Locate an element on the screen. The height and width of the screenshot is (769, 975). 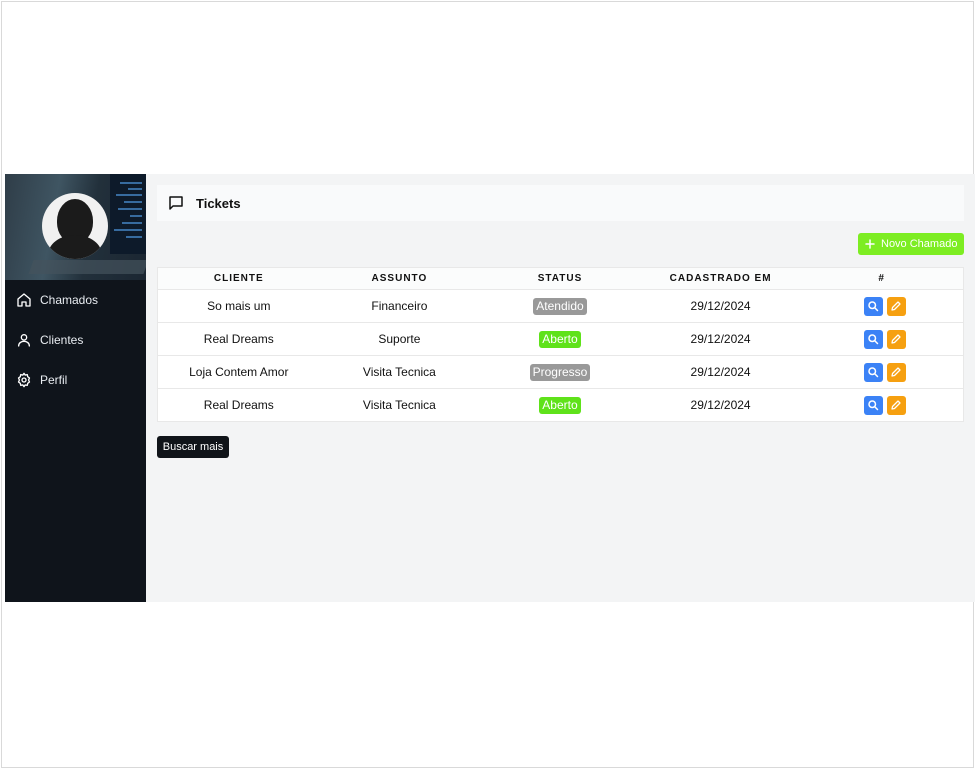
column-header: CLIENTE is located at coordinates (238, 278).